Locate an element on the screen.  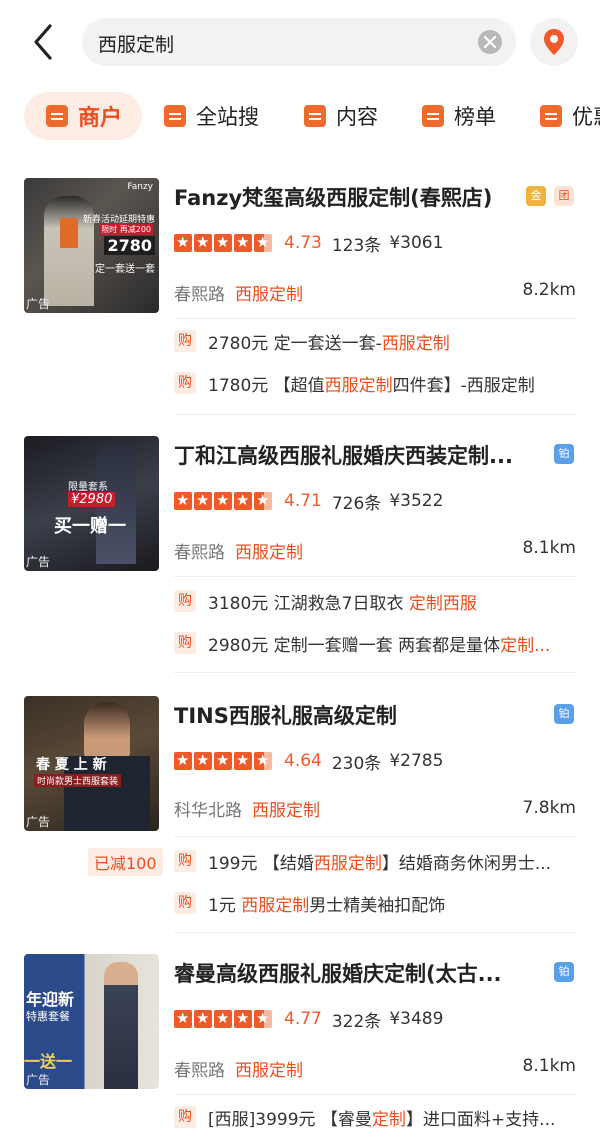
tab-content: 内容 is located at coordinates (341, 116).